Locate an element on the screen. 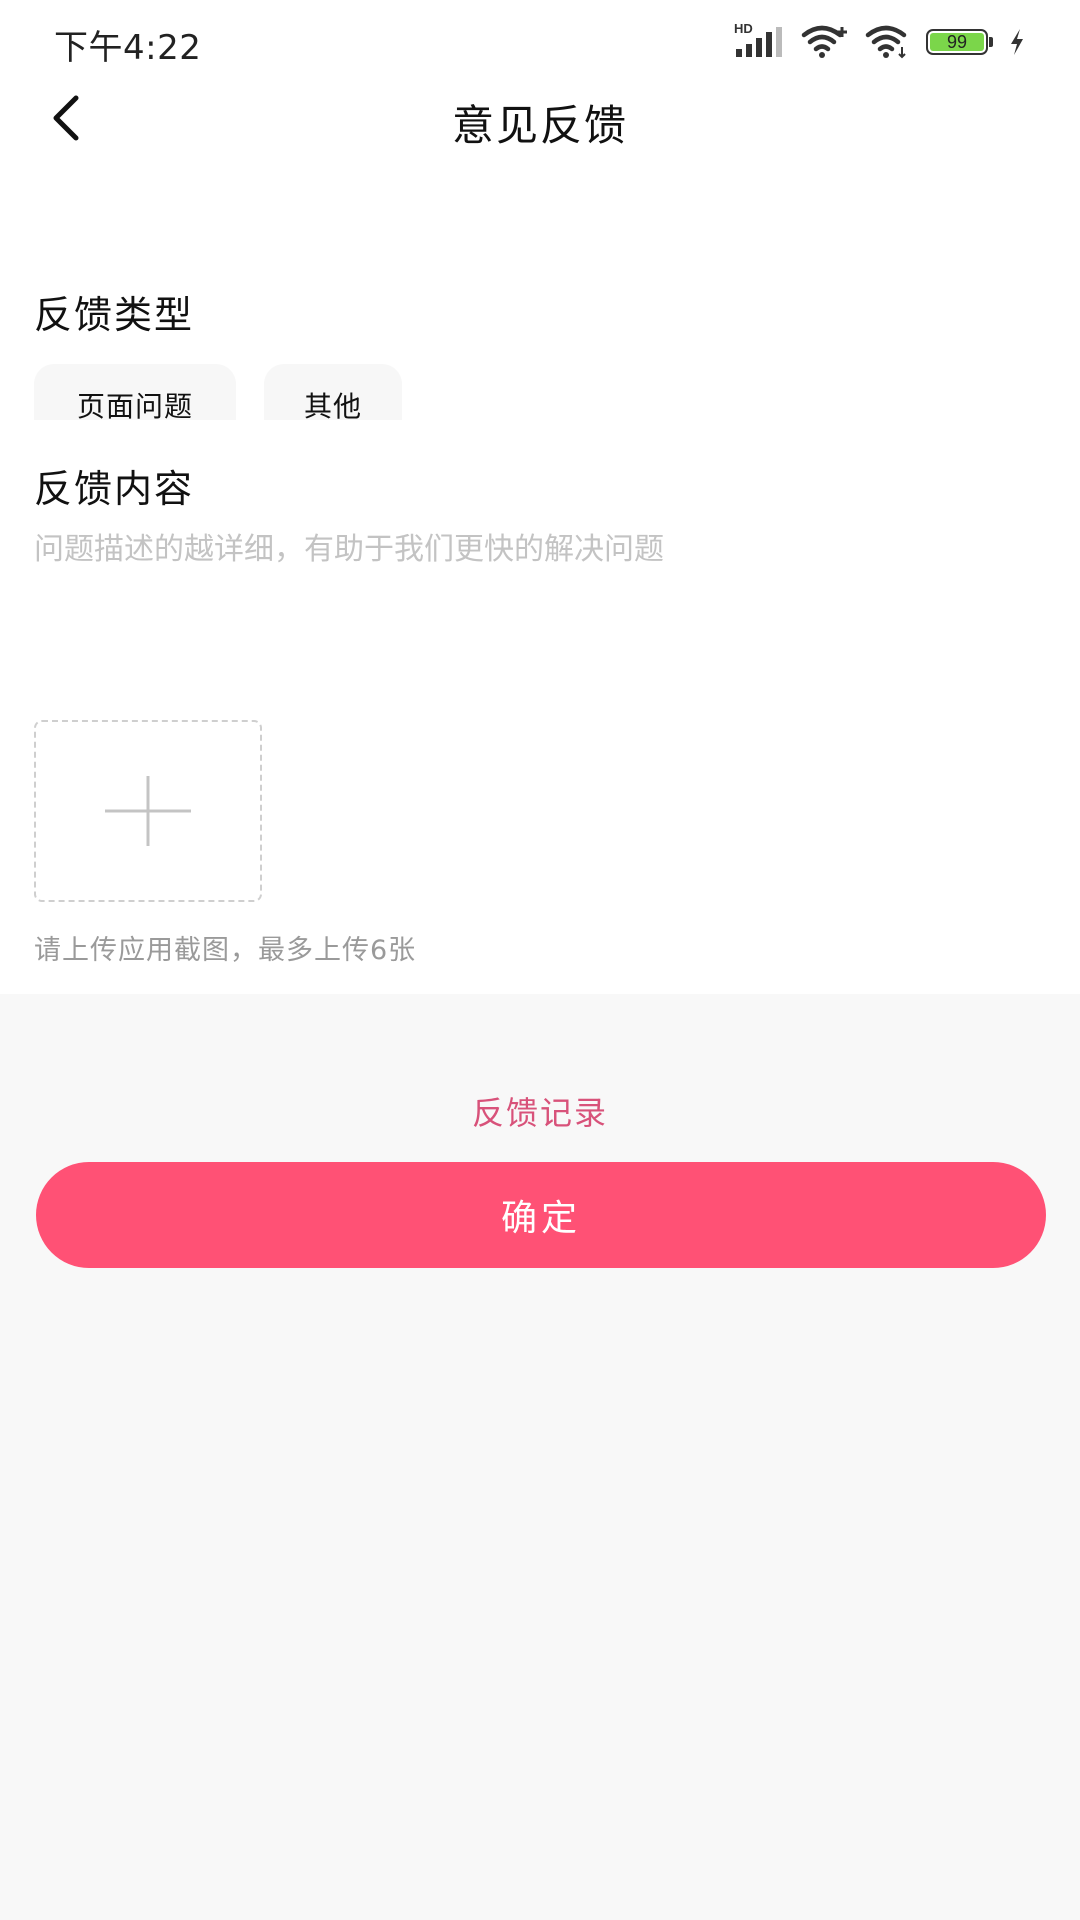 This screenshot has height=1920, width=1080. signal-icon: HD is located at coordinates (760, 40).